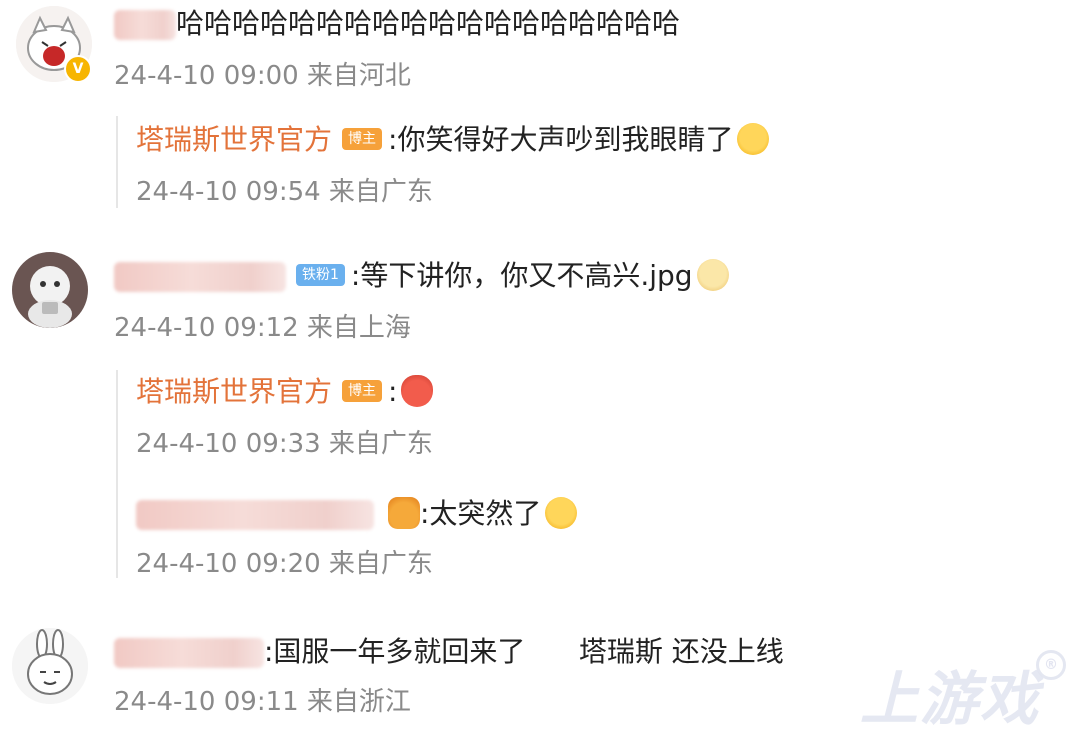 This screenshot has height=744, width=1080. What do you see at coordinates (521, 275) in the screenshot?
I see `comment-text: :等下讲你，你又不高兴.jpg` at bounding box center [521, 275].